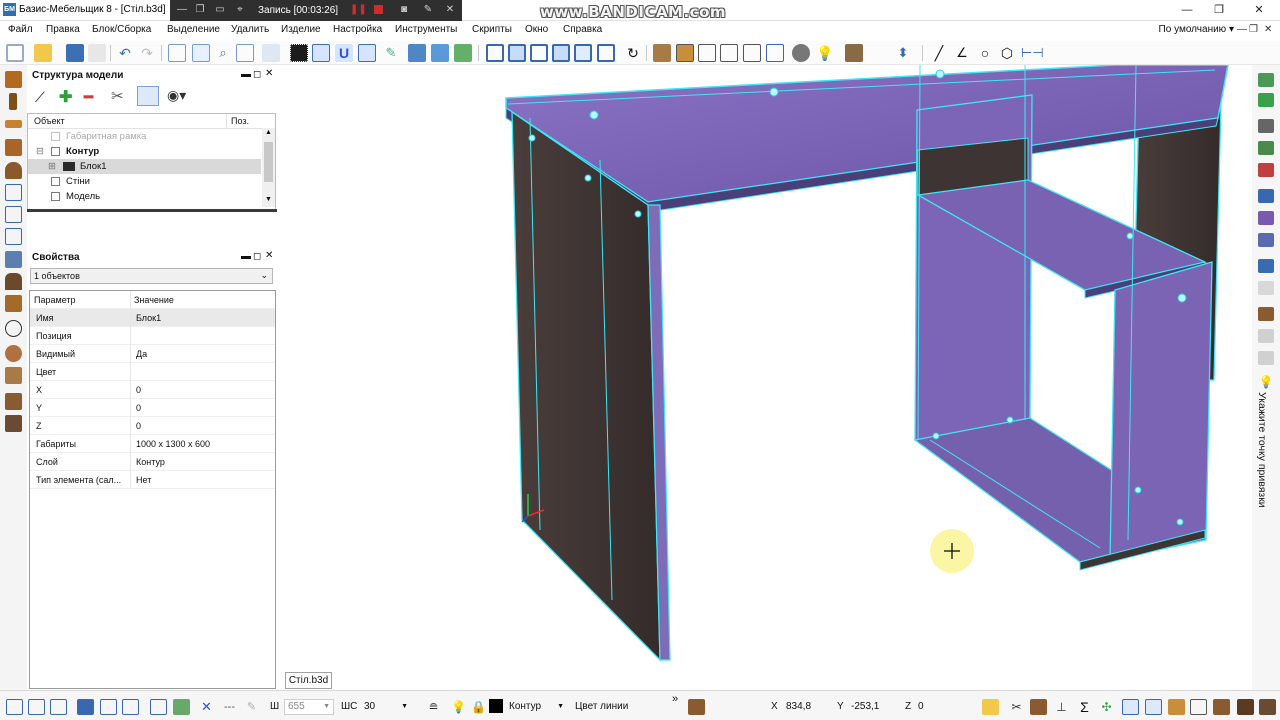  What do you see at coordinates (1266, 336) in the screenshot?
I see `furniture-disabled-icon` at bounding box center [1266, 336].